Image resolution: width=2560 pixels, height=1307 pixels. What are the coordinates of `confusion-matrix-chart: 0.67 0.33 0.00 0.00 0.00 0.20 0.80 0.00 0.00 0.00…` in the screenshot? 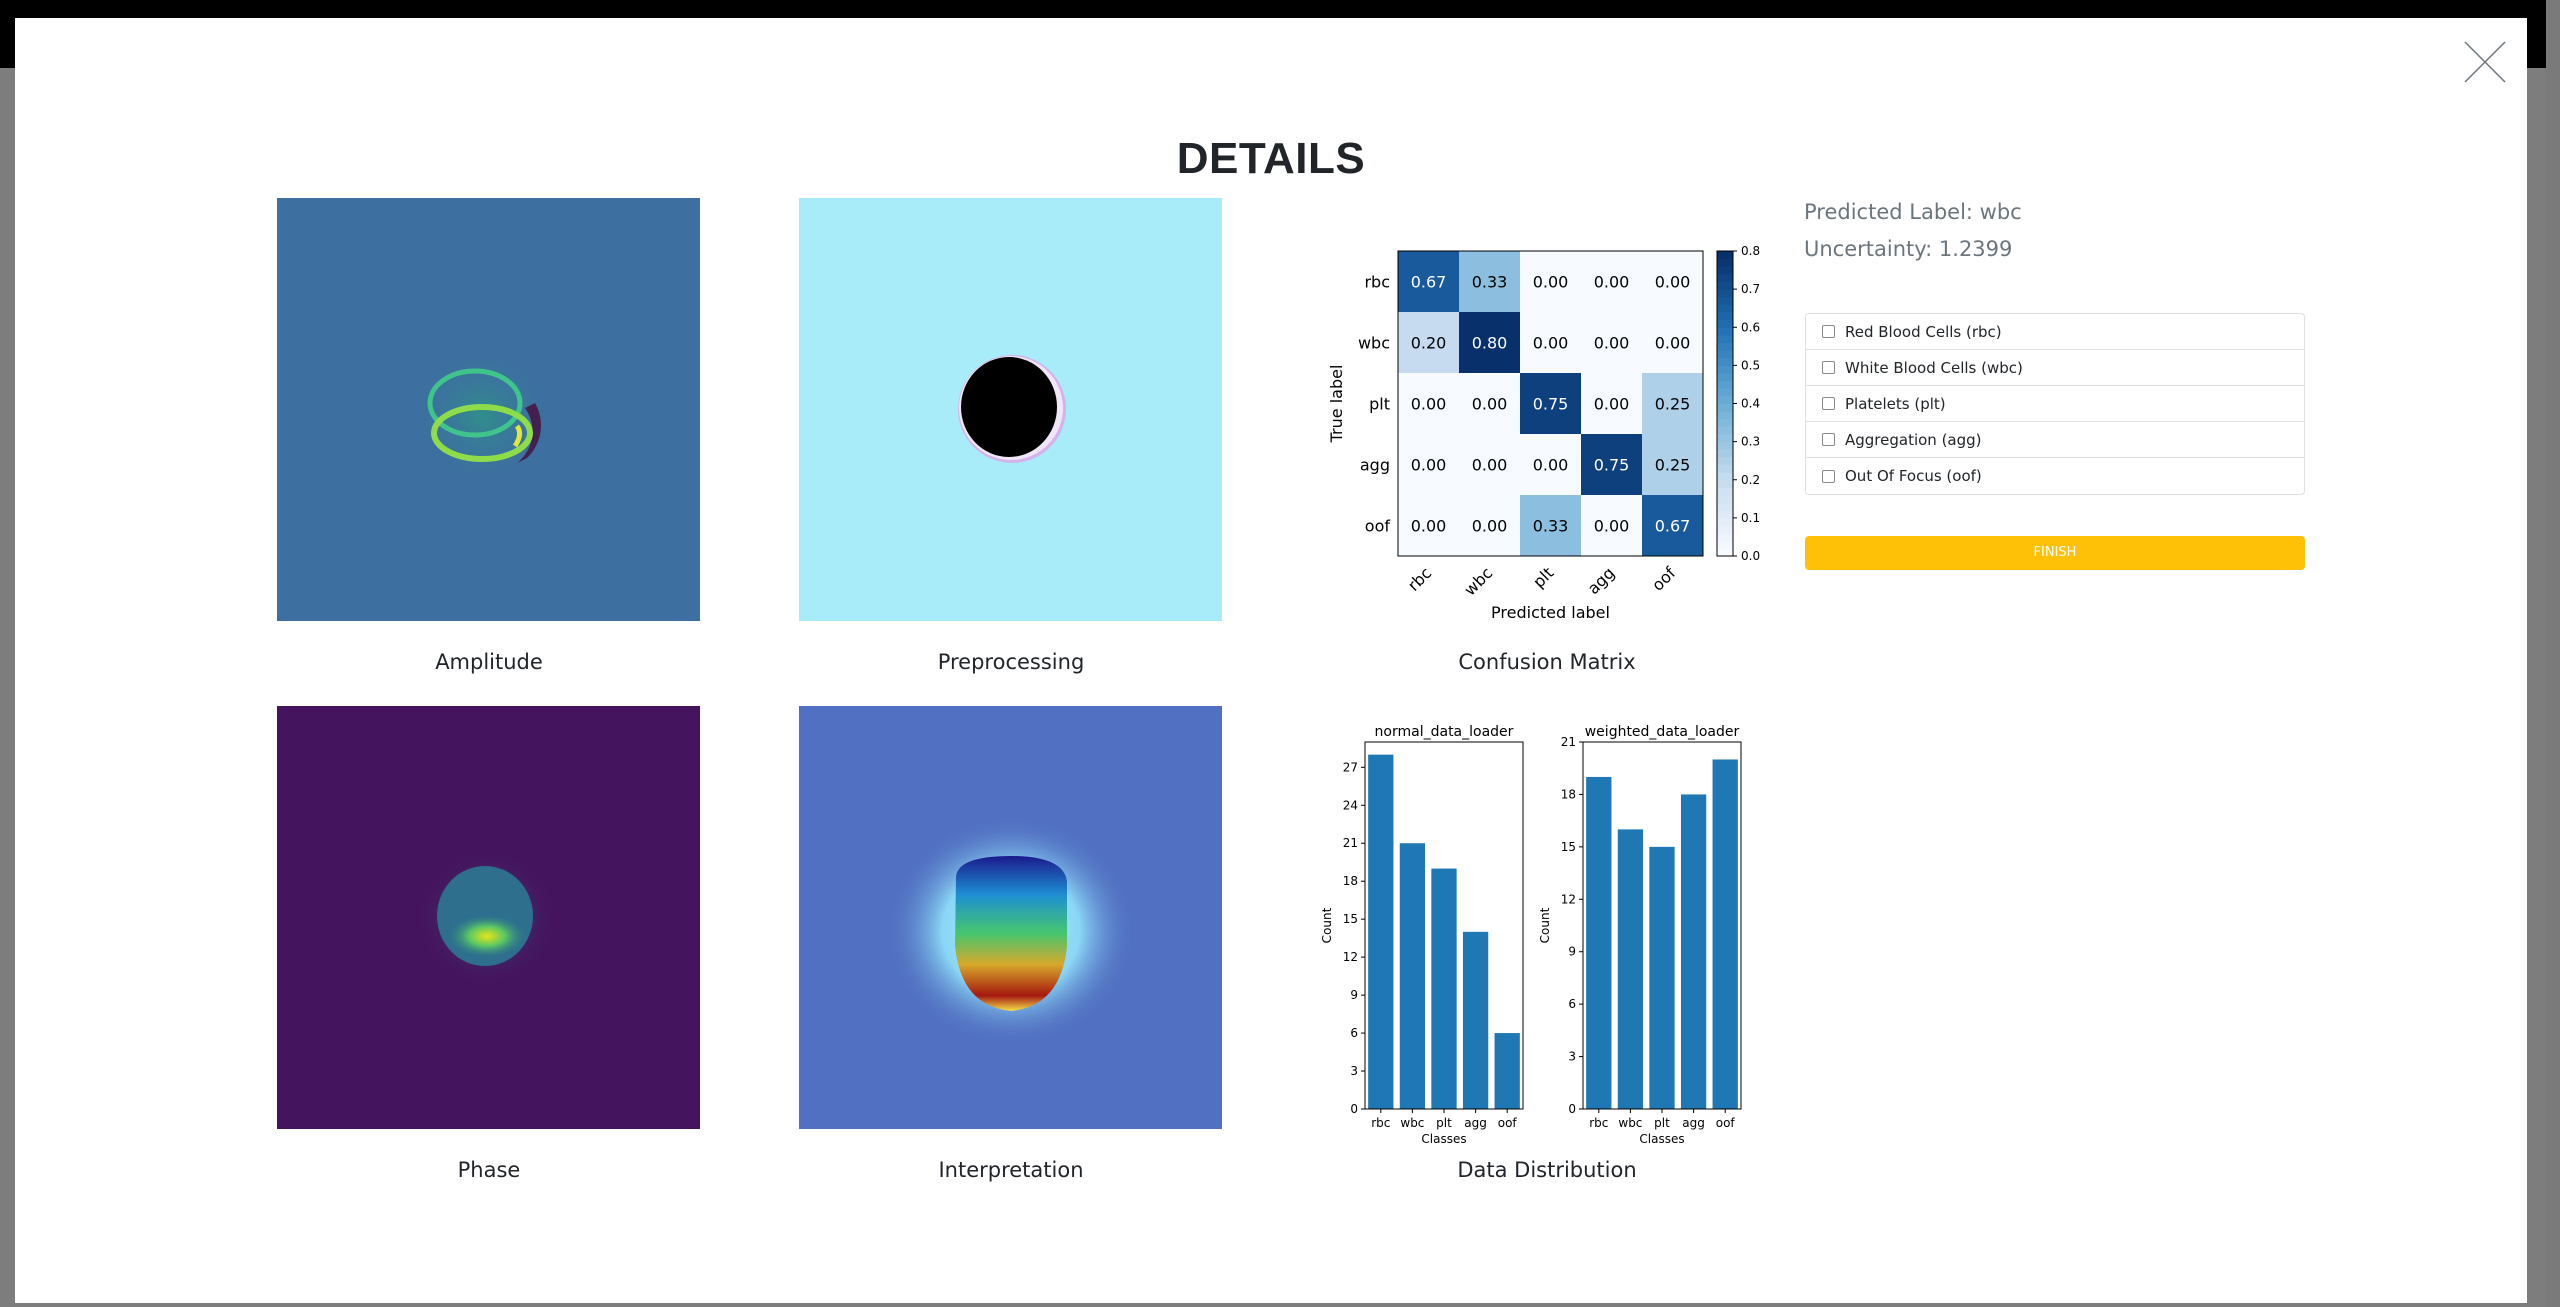 It's located at (1545, 430).